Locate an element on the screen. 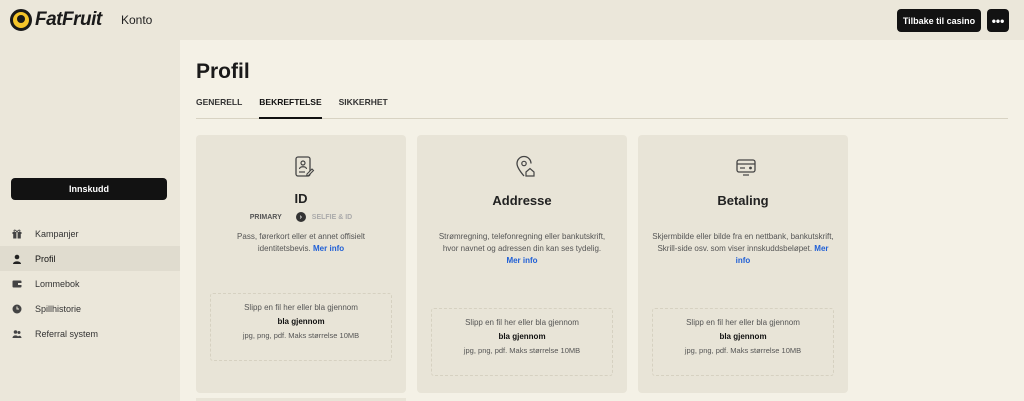  sidebar-item-label: Kampanjer is located at coordinates (57, 233).